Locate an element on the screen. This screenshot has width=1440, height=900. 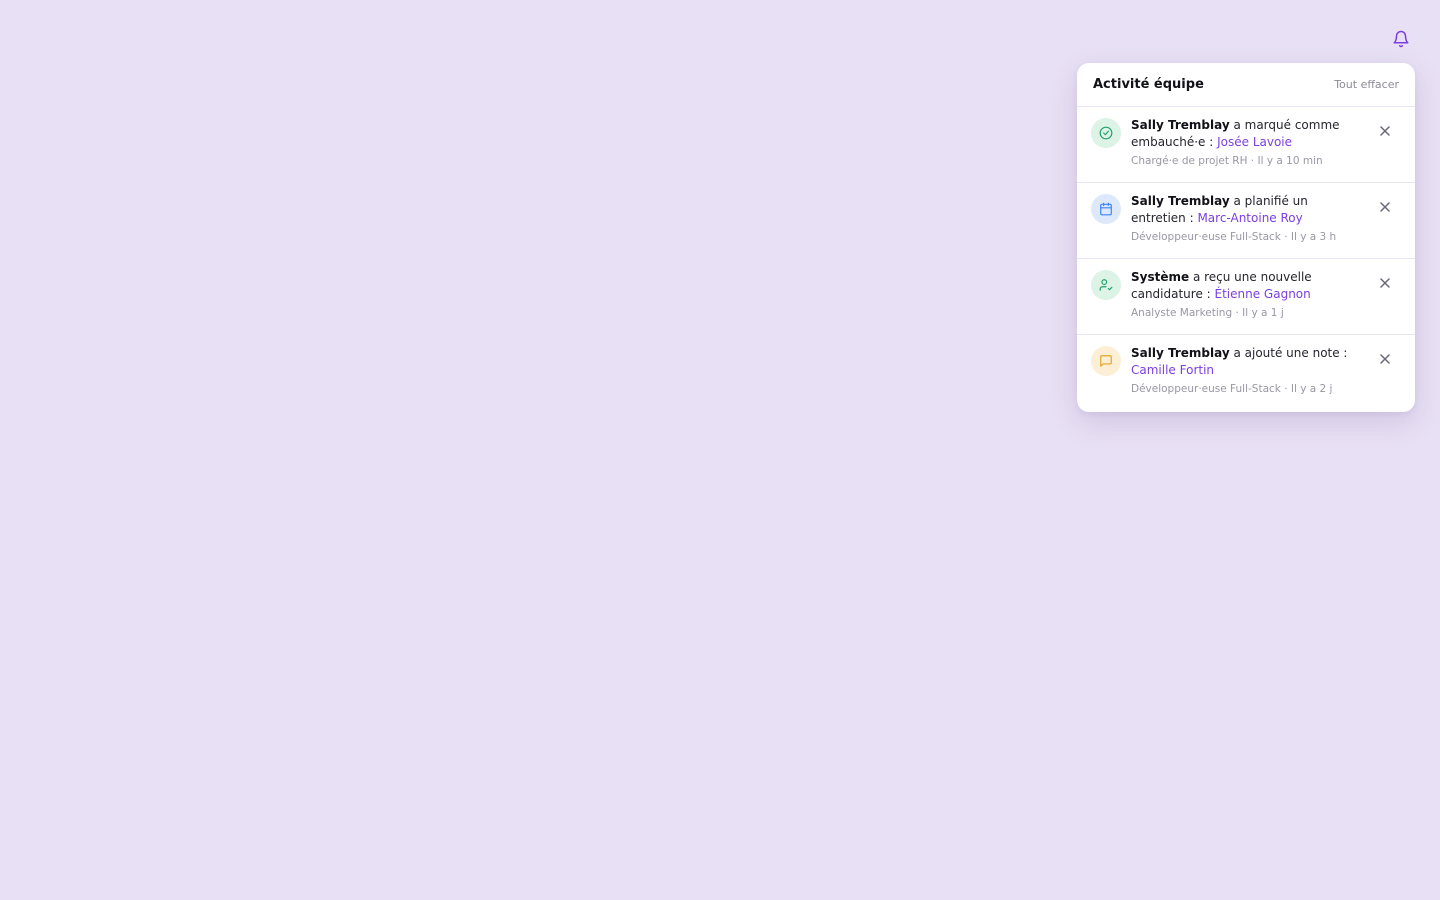
user-check-icon is located at coordinates (1106, 285).